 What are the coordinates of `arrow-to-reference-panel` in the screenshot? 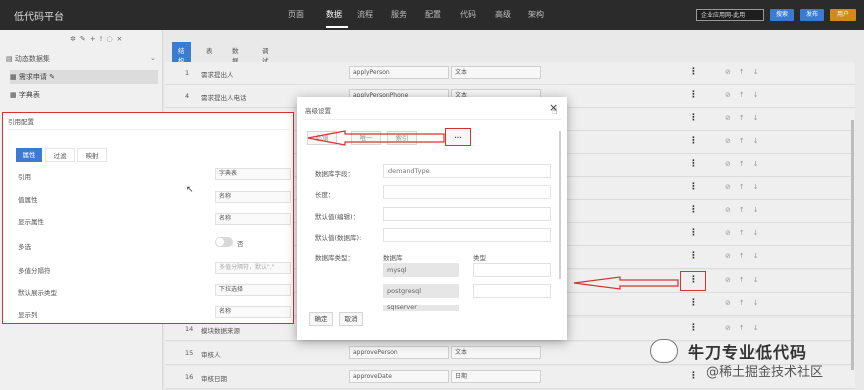 It's located at (376, 138).